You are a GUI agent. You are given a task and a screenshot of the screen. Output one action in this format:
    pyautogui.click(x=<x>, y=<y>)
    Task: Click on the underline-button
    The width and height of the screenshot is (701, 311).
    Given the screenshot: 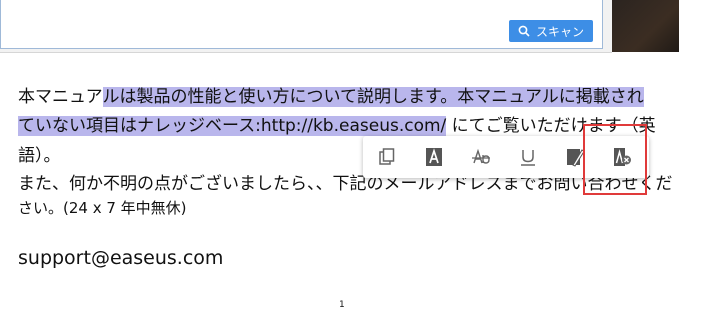 What is the action you would take?
    pyautogui.click(x=527, y=157)
    